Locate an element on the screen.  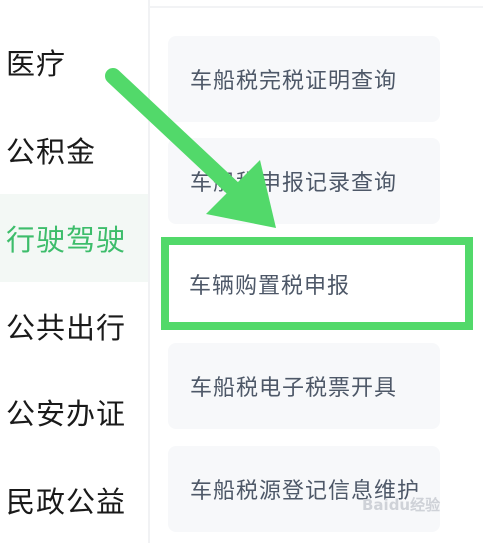
sidebar-item-housing-fund: 公积金 is located at coordinates (74, 150).